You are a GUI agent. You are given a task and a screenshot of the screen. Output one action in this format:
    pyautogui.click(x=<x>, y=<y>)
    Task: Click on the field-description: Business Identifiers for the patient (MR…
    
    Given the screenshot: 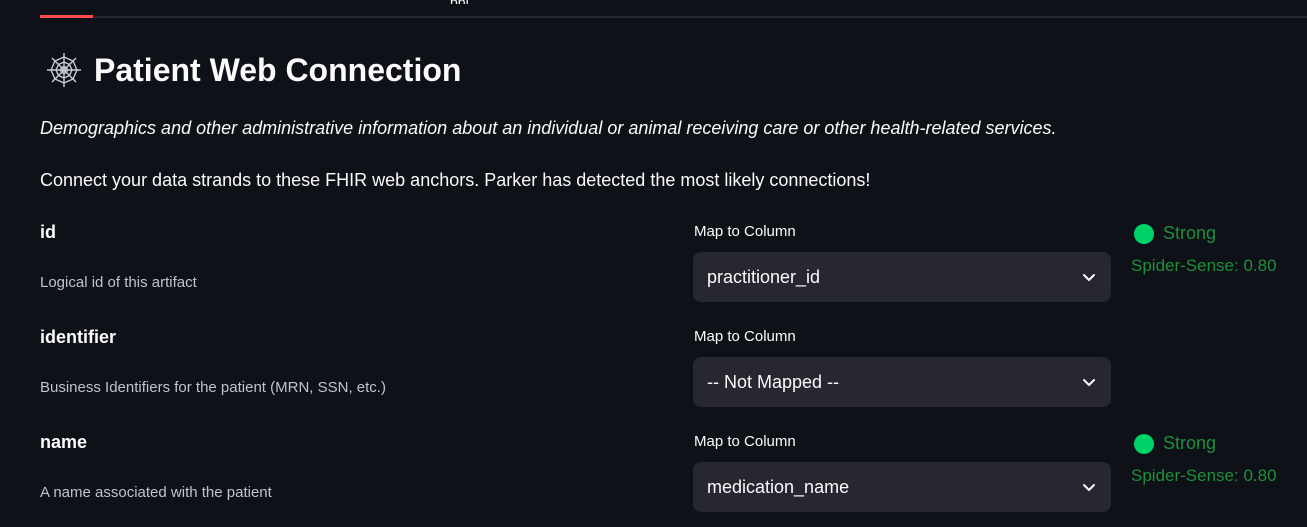 What is the action you would take?
    pyautogui.click(x=213, y=387)
    